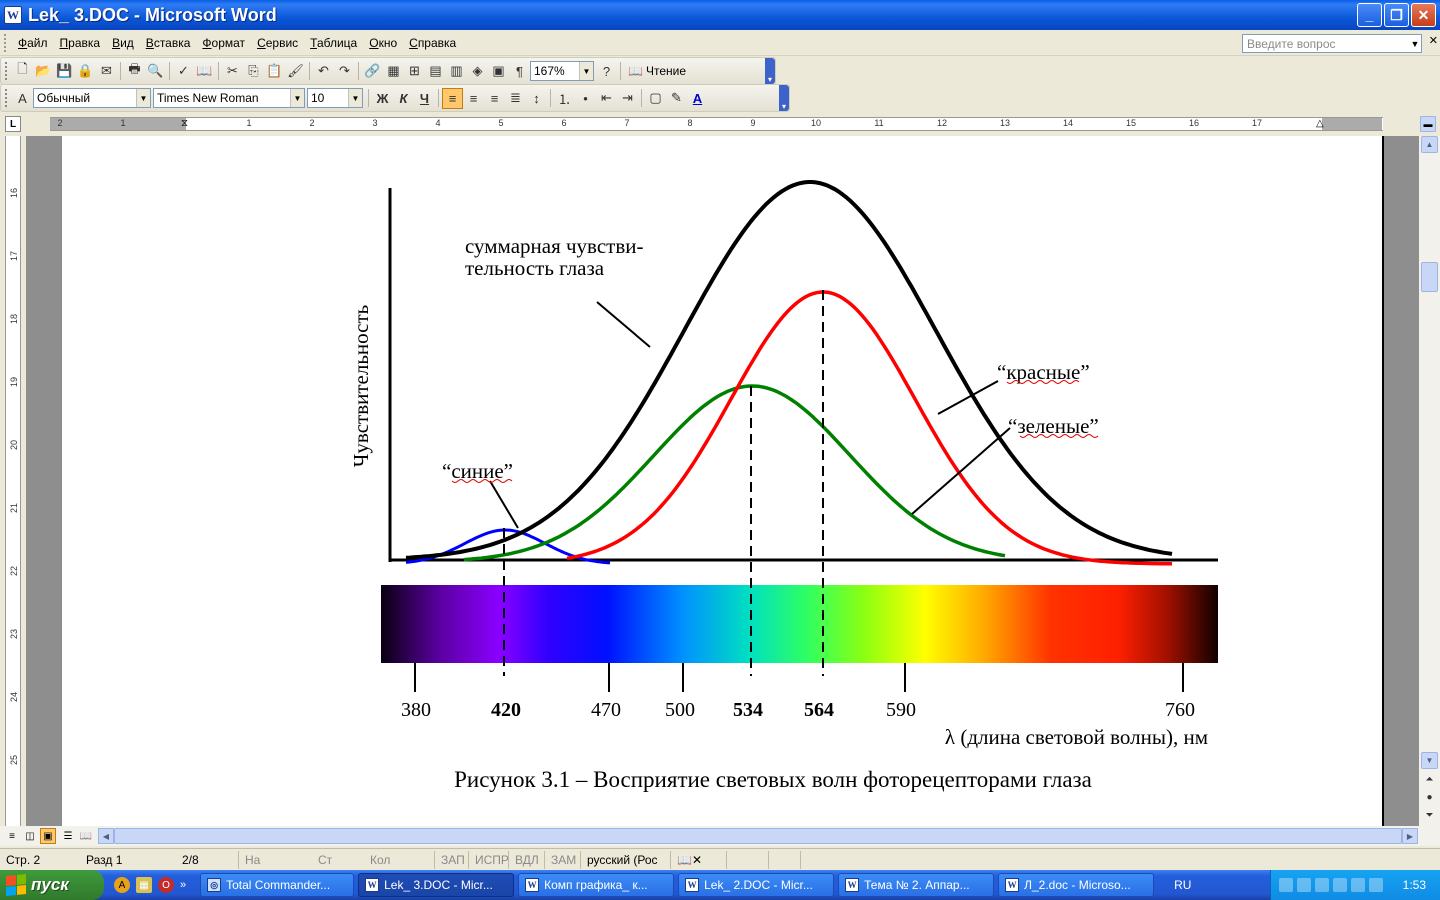 Image resolution: width=1440 pixels, height=900 pixels. Describe the element at coordinates (1332, 43) in the screenshot. I see `help-search-input: Введите вопрос` at that location.